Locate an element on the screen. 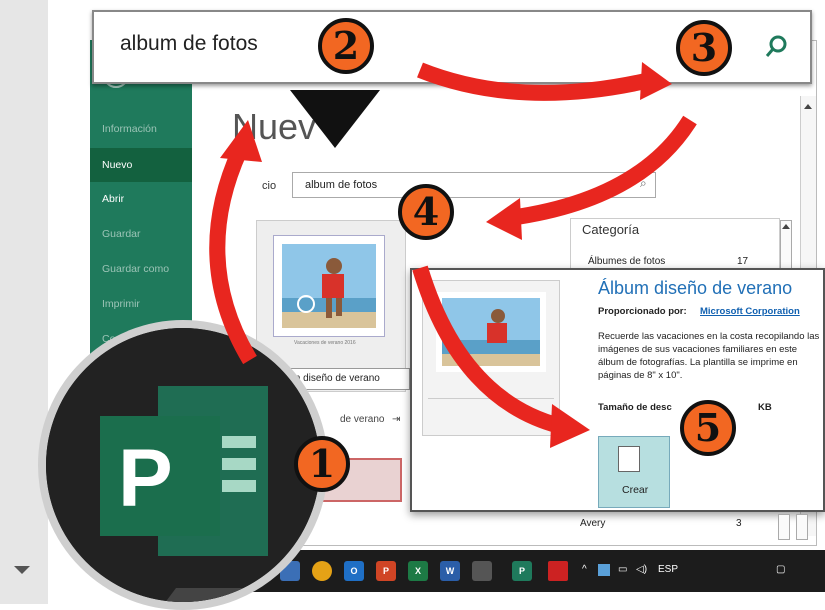  arrow-1-to-nuevo is located at coordinates (233, 255).